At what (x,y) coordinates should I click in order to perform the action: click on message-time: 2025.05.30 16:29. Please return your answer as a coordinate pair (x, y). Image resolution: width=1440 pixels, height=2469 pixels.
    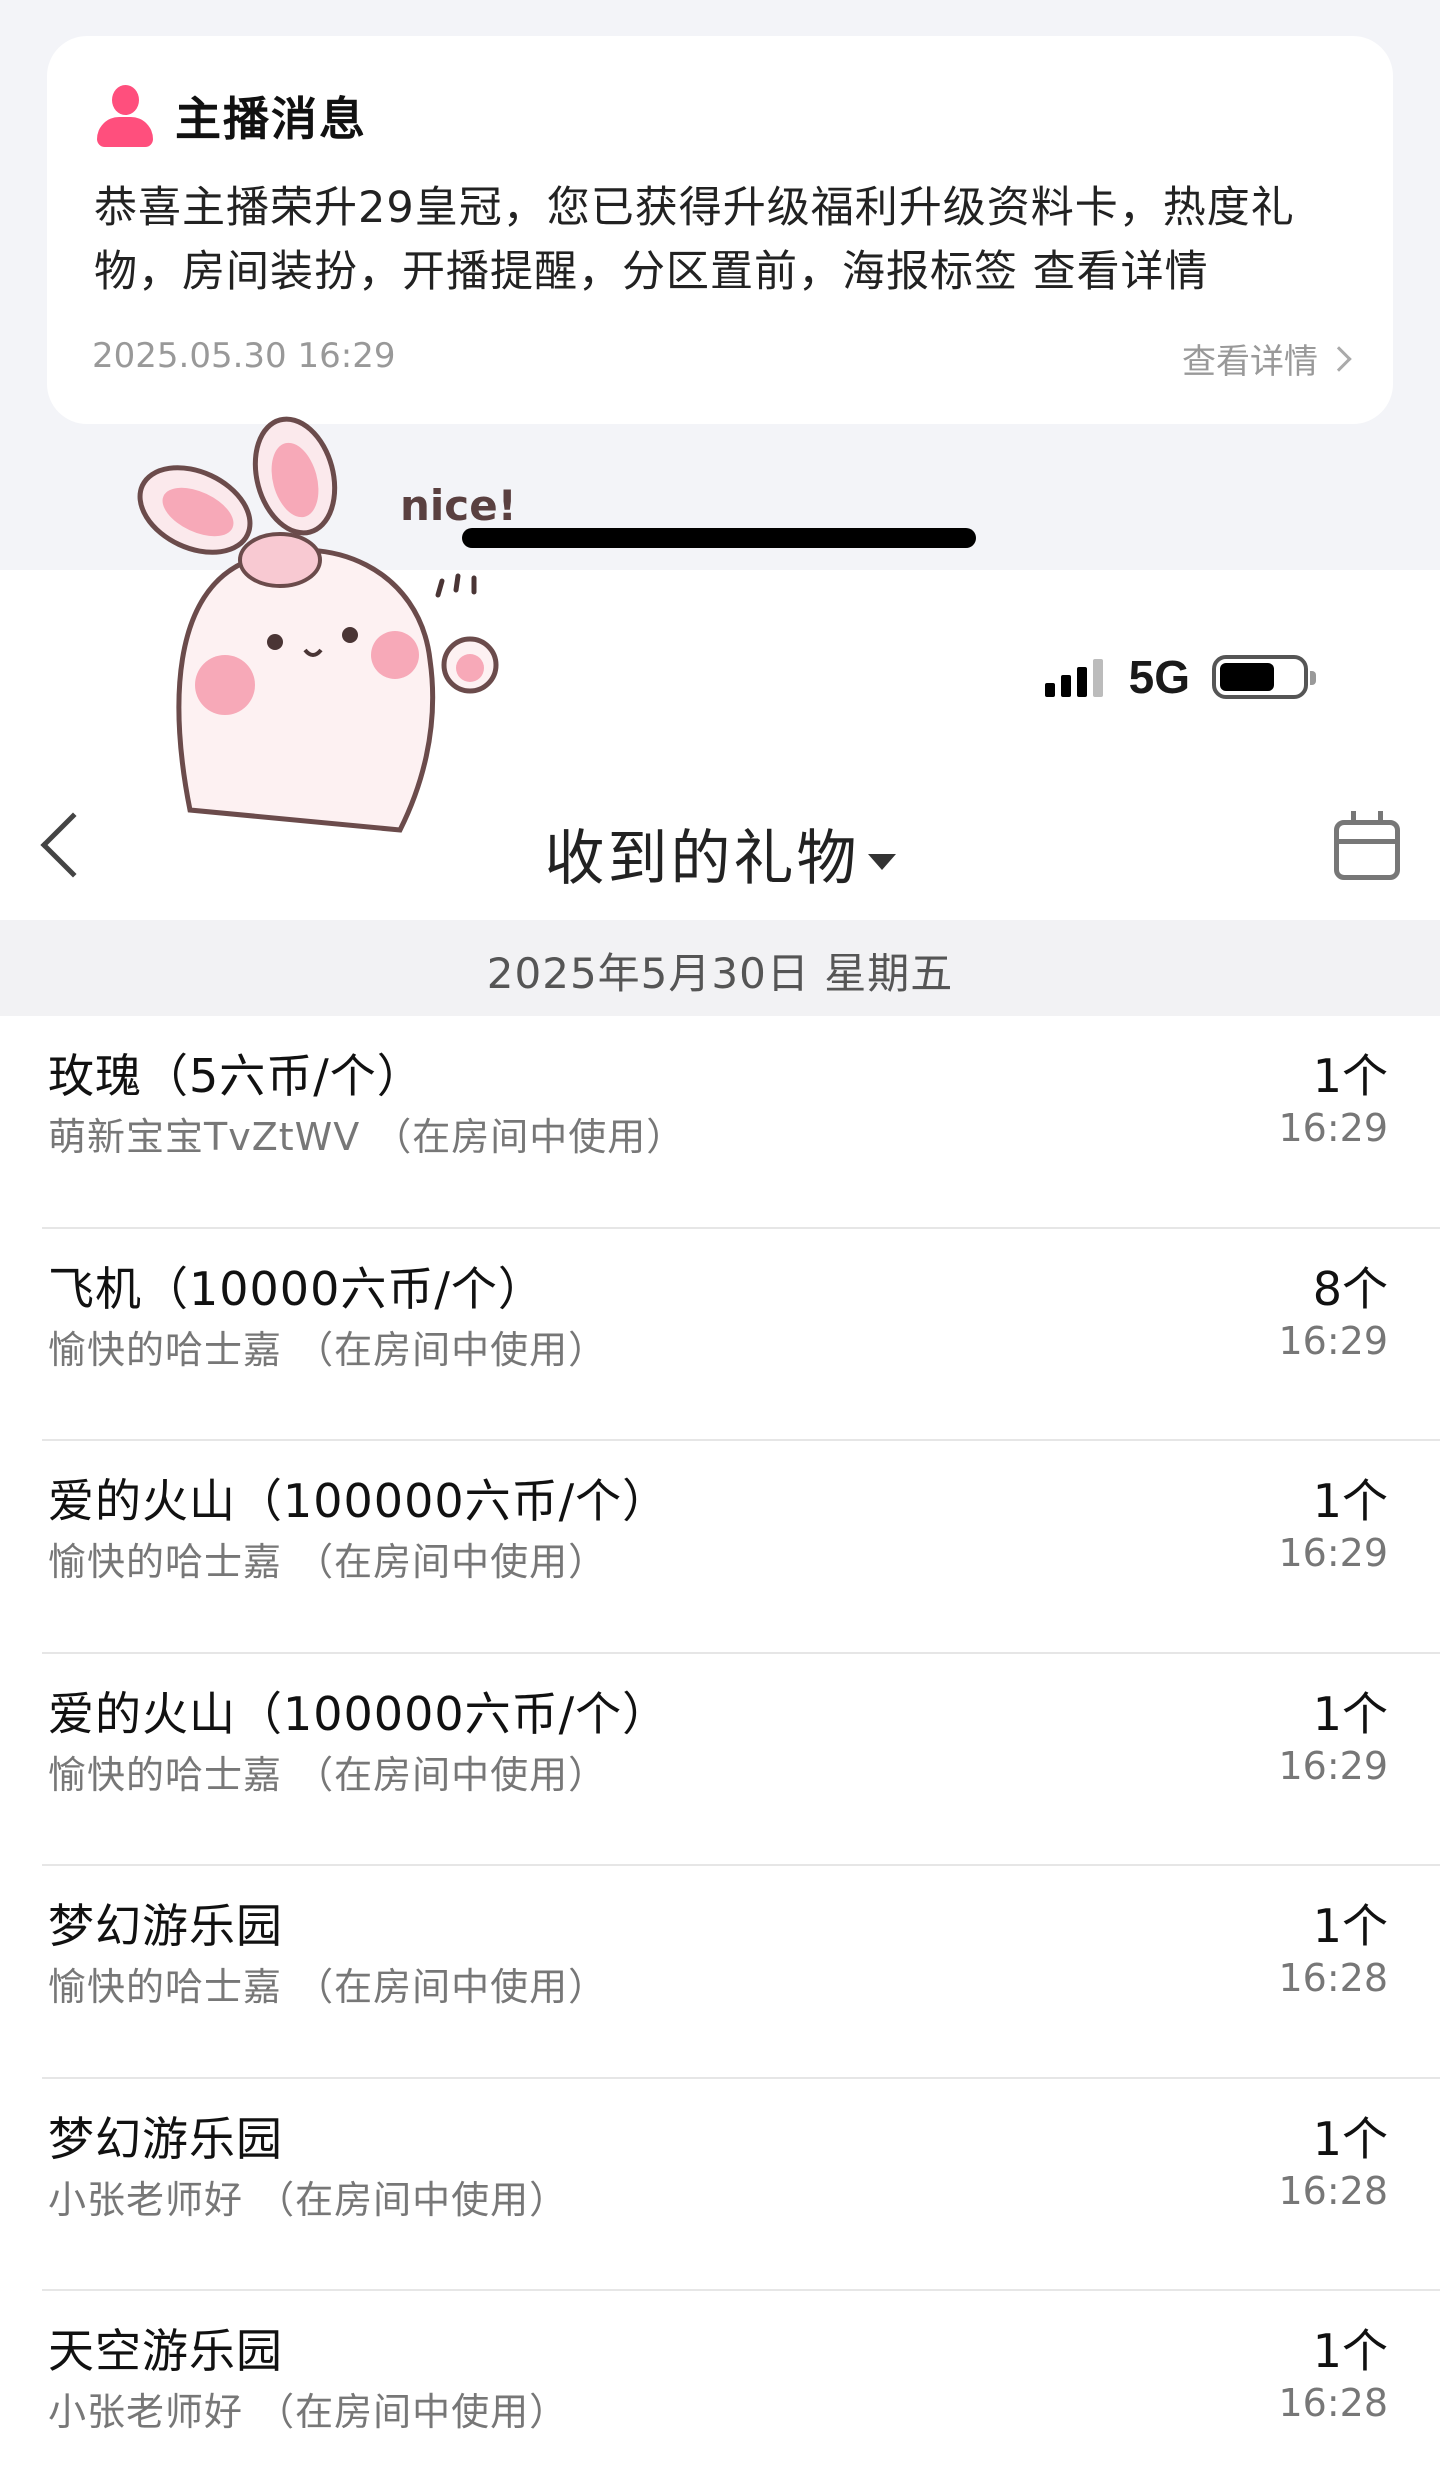
    Looking at the image, I should click on (244, 356).